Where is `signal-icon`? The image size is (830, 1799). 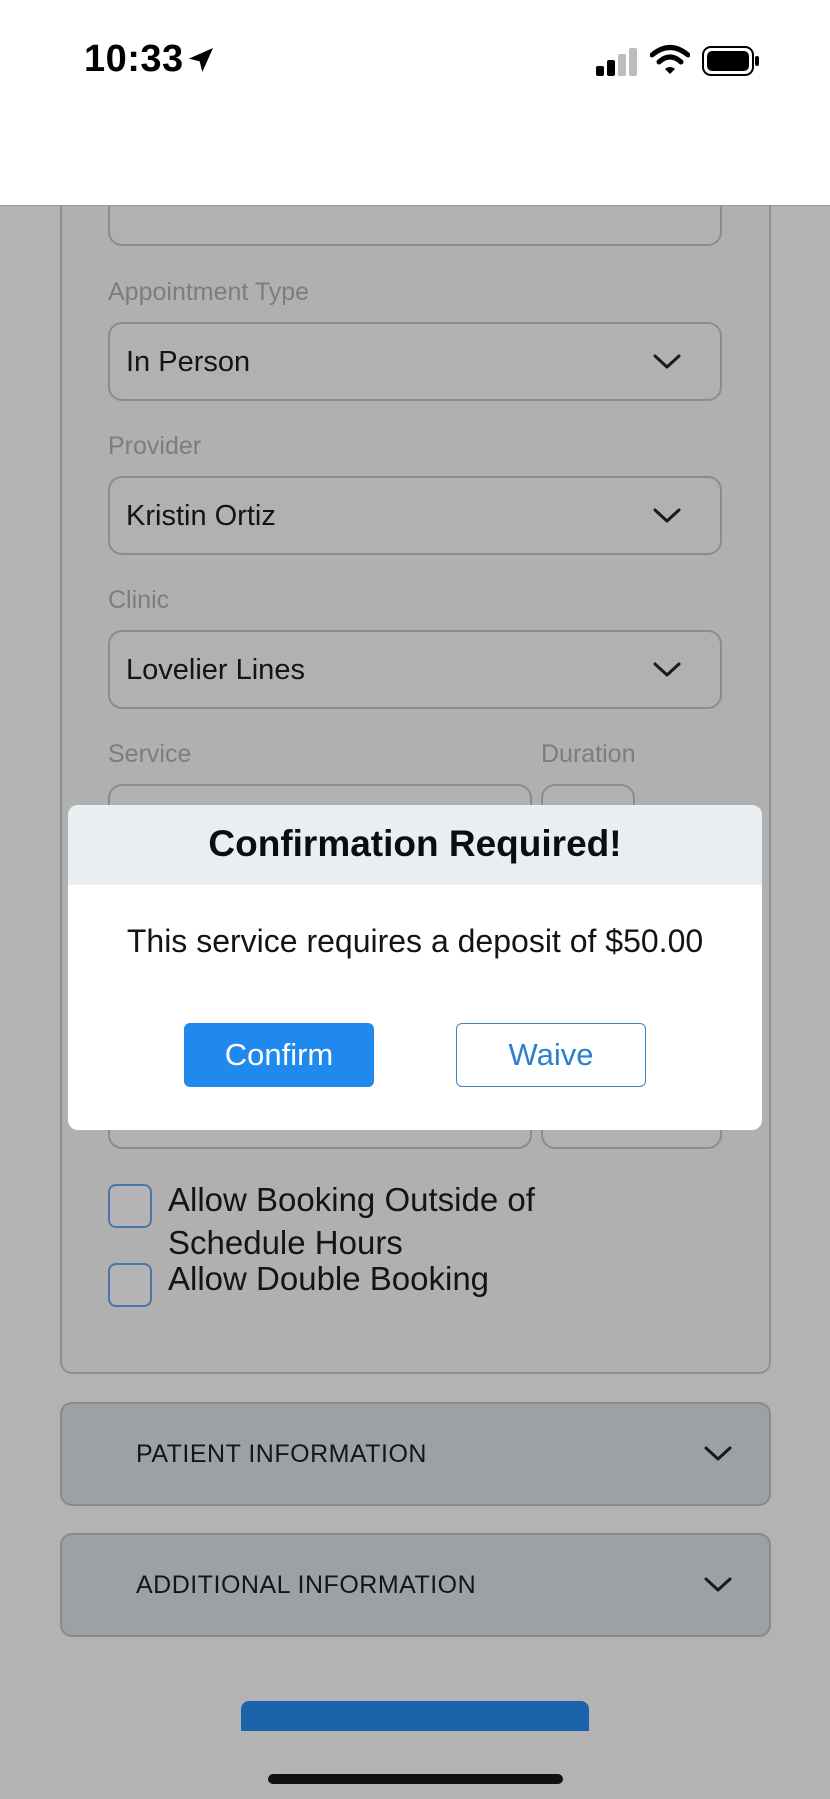
signal-icon is located at coordinates (616, 62).